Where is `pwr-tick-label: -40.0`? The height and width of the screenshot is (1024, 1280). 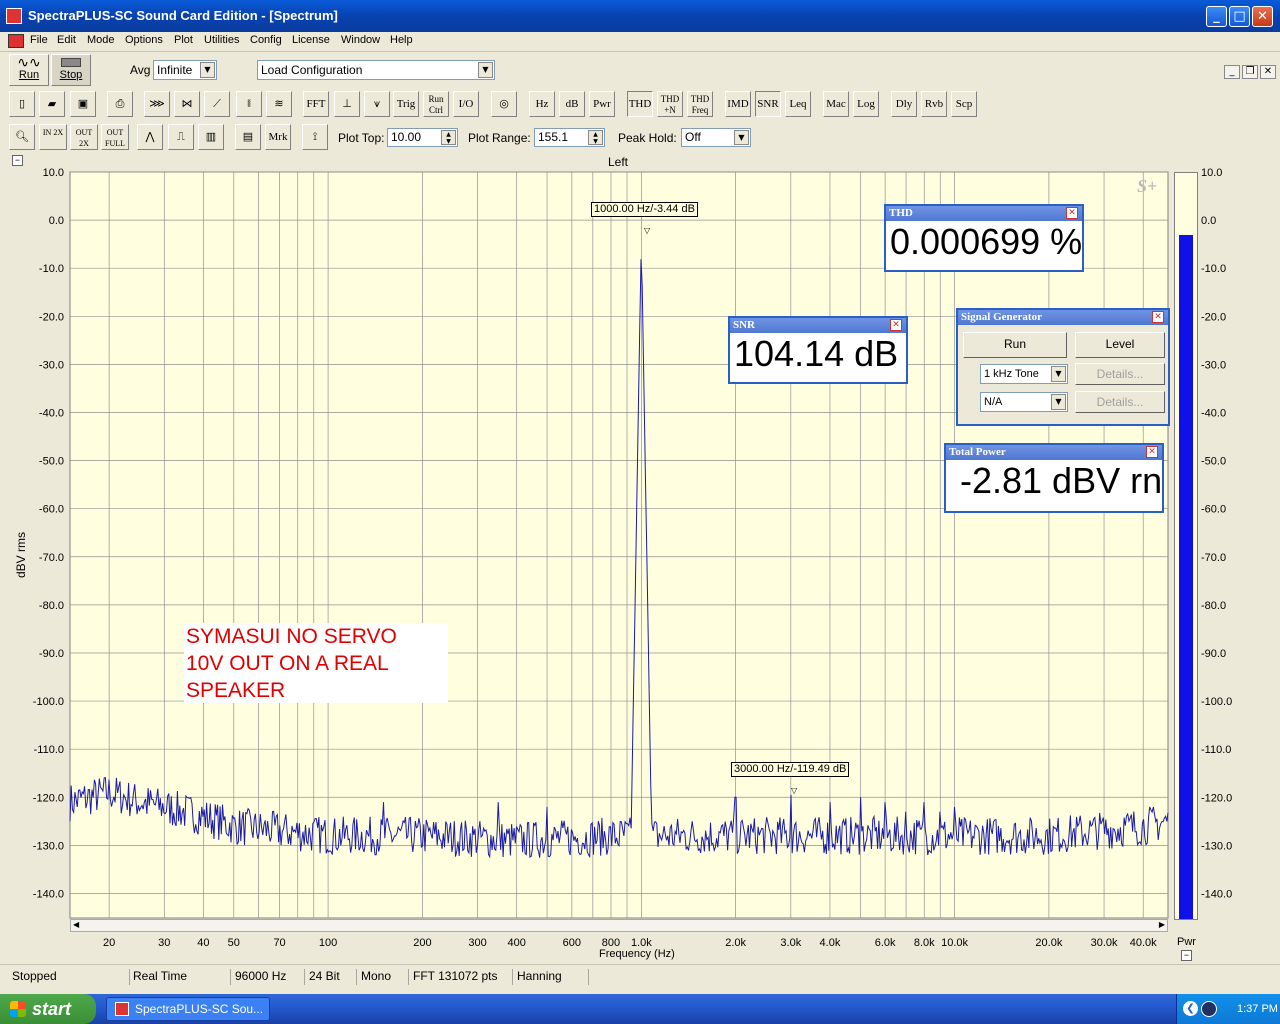 pwr-tick-label: -40.0 is located at coordinates (1213, 413).